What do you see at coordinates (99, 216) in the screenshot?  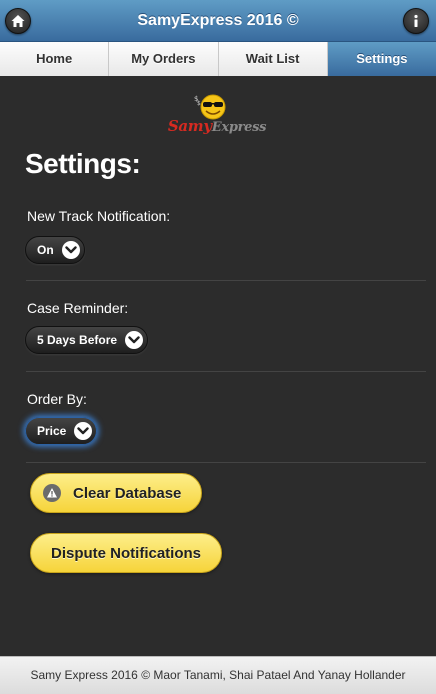 I see `track-notification-label: New Track Notification:` at bounding box center [99, 216].